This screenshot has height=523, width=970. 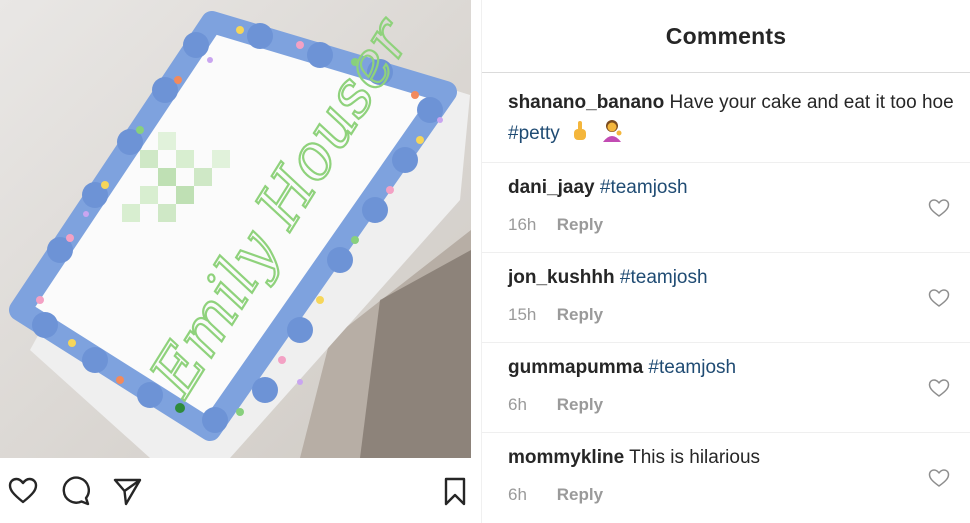 I want to click on comment-item: gummapumma #teamjosh 6h Reply, so click(x=726, y=388).